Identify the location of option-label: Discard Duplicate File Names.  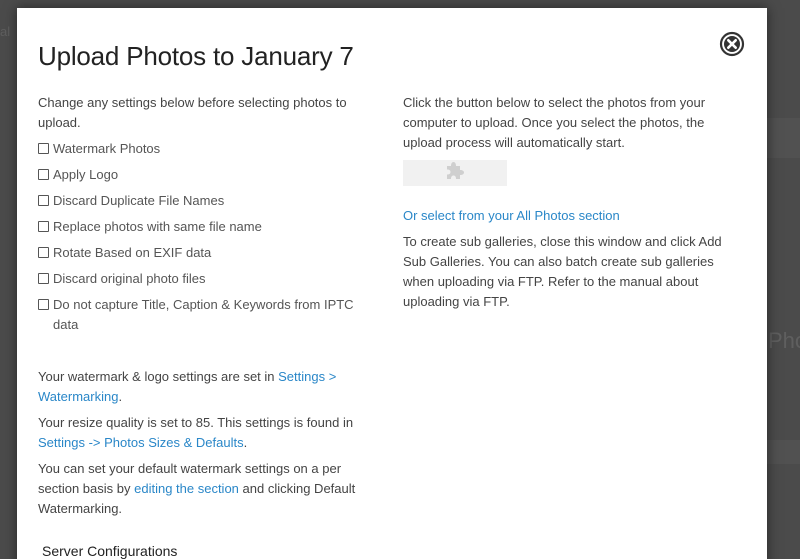
(139, 200).